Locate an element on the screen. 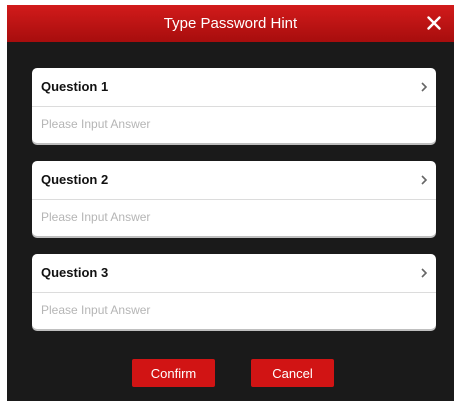 Image resolution: width=454 pixels, height=401 pixels. question-2-answer-input is located at coordinates (234, 217).